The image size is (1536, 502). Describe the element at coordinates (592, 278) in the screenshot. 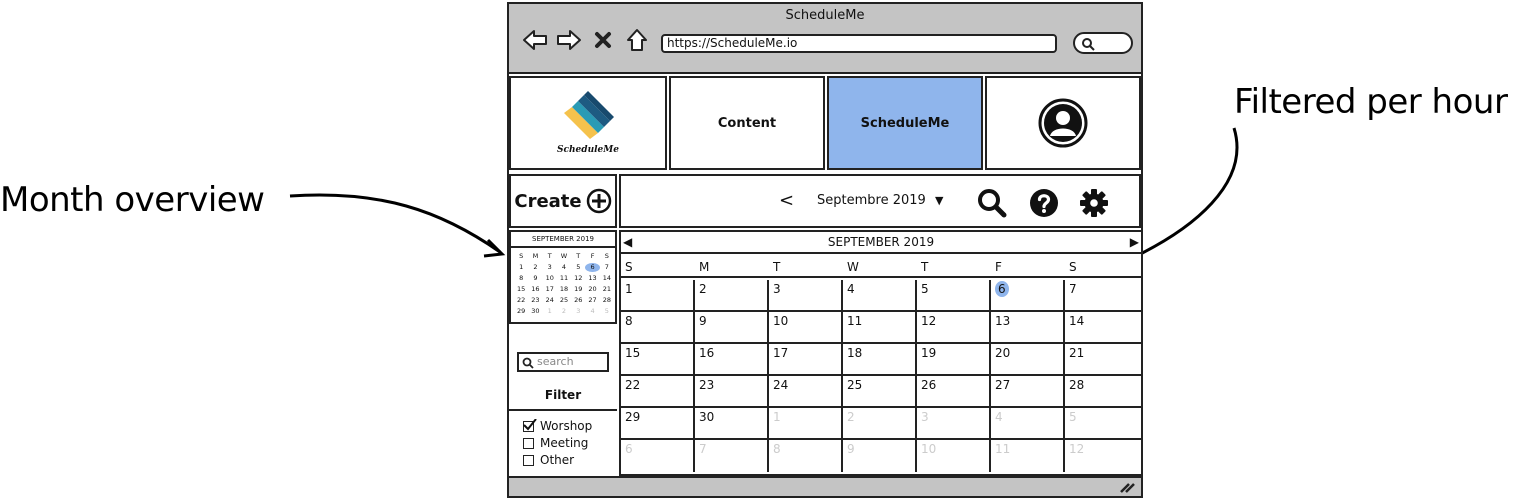

I see `mini-date: 13` at that location.